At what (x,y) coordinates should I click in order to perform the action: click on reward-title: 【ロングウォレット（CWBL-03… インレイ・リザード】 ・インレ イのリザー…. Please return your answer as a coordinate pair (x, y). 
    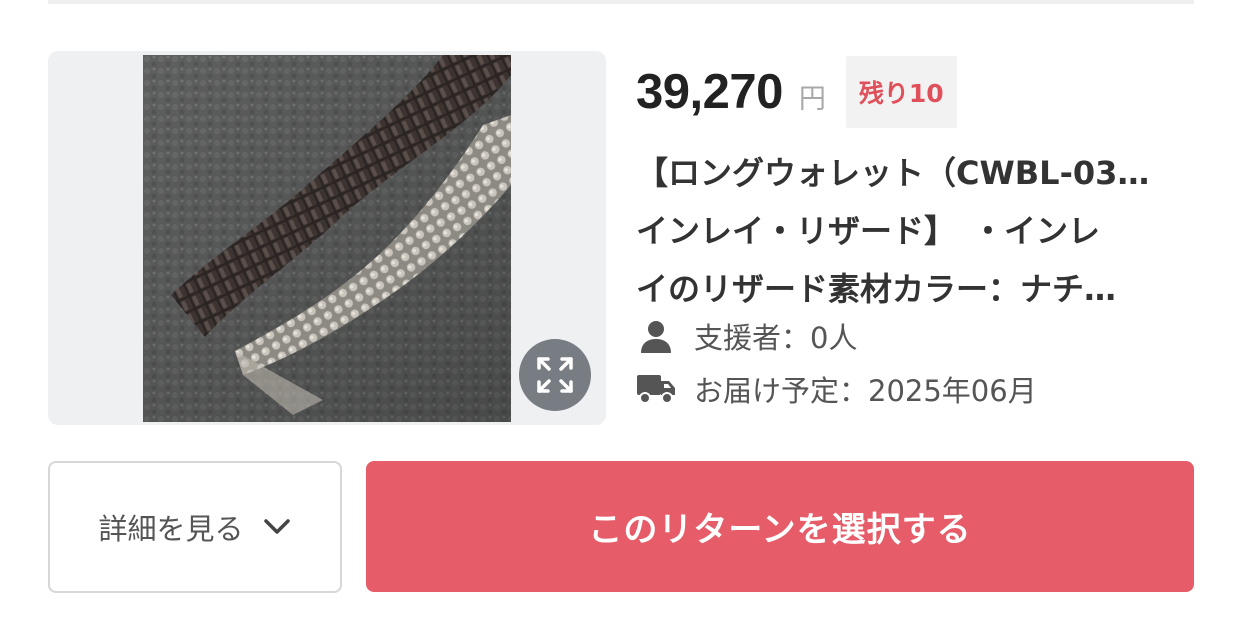
    Looking at the image, I should click on (916, 231).